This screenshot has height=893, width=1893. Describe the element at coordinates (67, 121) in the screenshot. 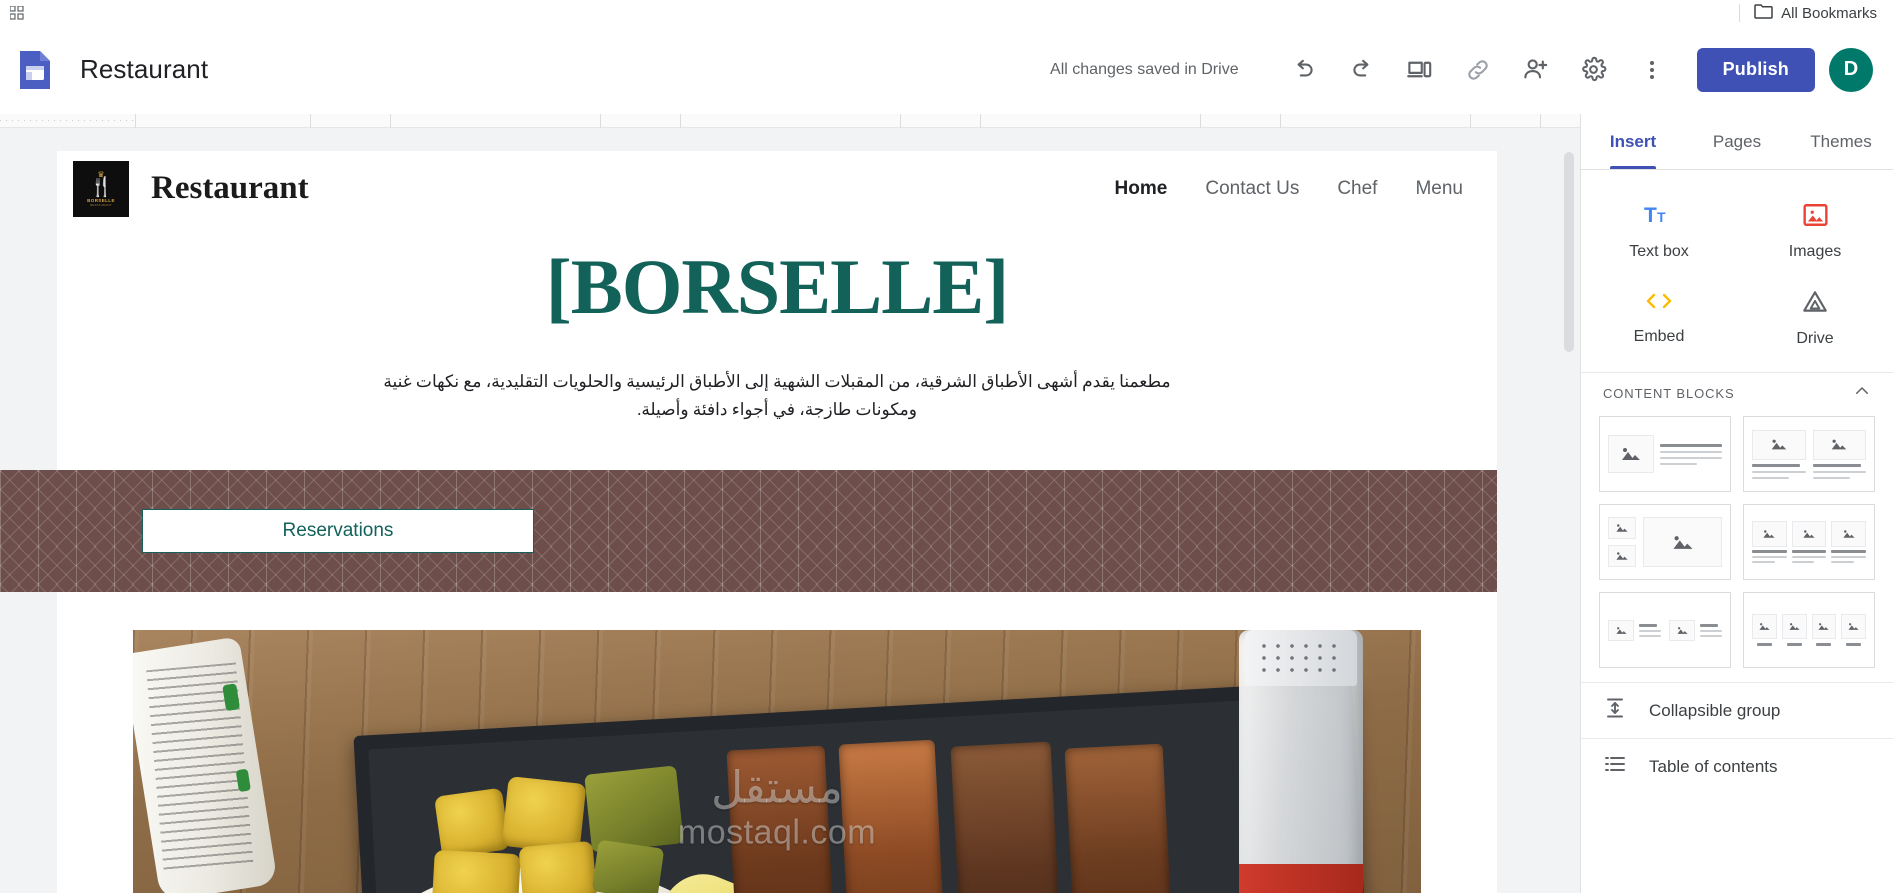

I see `ruler-dotted-segment` at that location.